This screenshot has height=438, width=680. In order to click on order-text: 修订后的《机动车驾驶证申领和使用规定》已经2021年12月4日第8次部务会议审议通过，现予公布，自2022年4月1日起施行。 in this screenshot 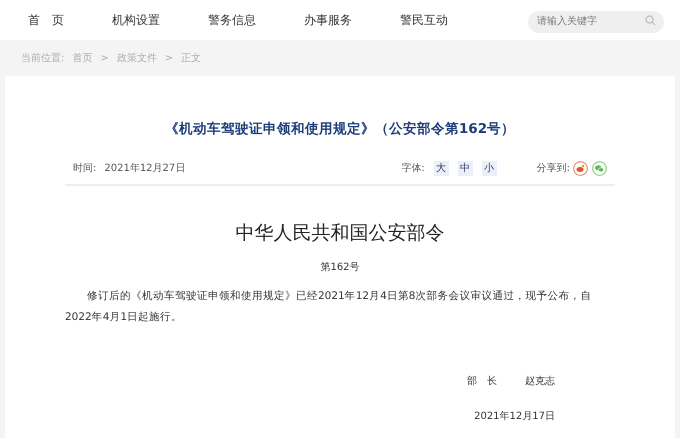, I will do `click(328, 307)`.